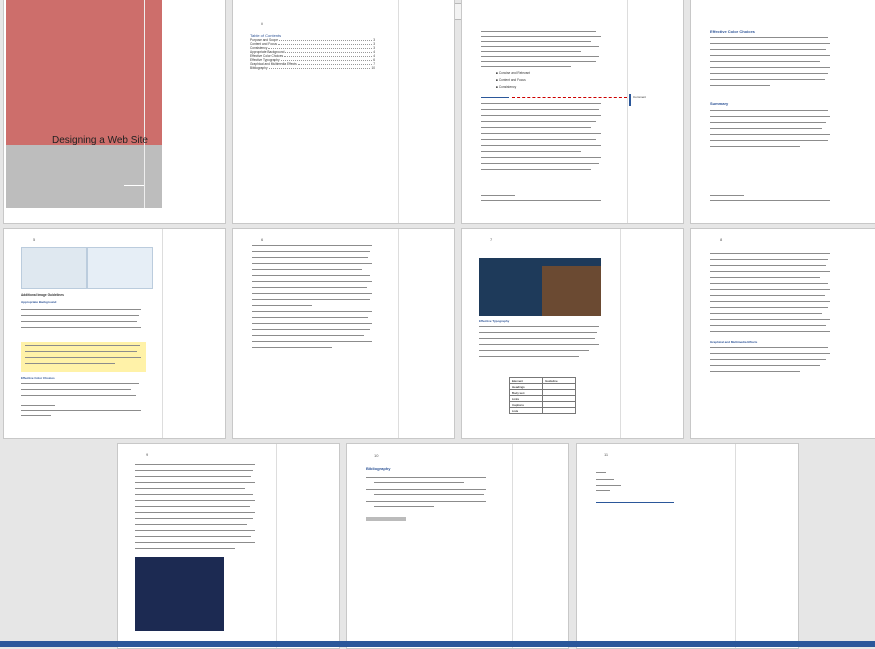 The width and height of the screenshot is (875, 649). What do you see at coordinates (542, 410) in the screenshot?
I see `table-row: Lists` at bounding box center [542, 410].